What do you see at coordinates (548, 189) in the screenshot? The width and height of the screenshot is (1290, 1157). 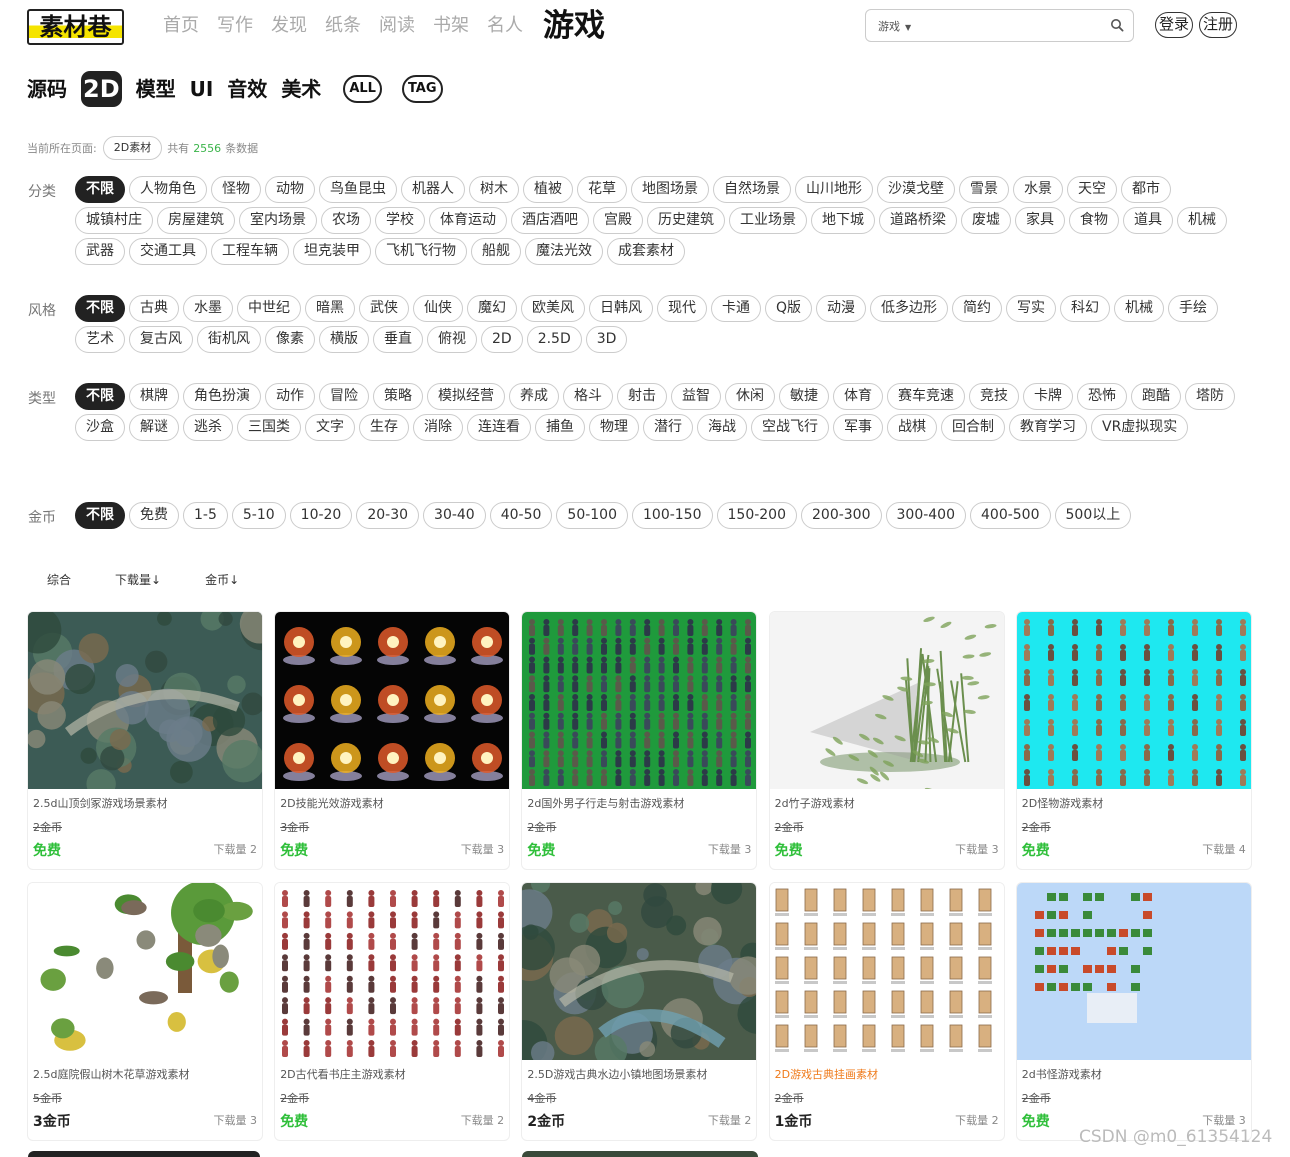 I see `filter-chip-category: 植被` at bounding box center [548, 189].